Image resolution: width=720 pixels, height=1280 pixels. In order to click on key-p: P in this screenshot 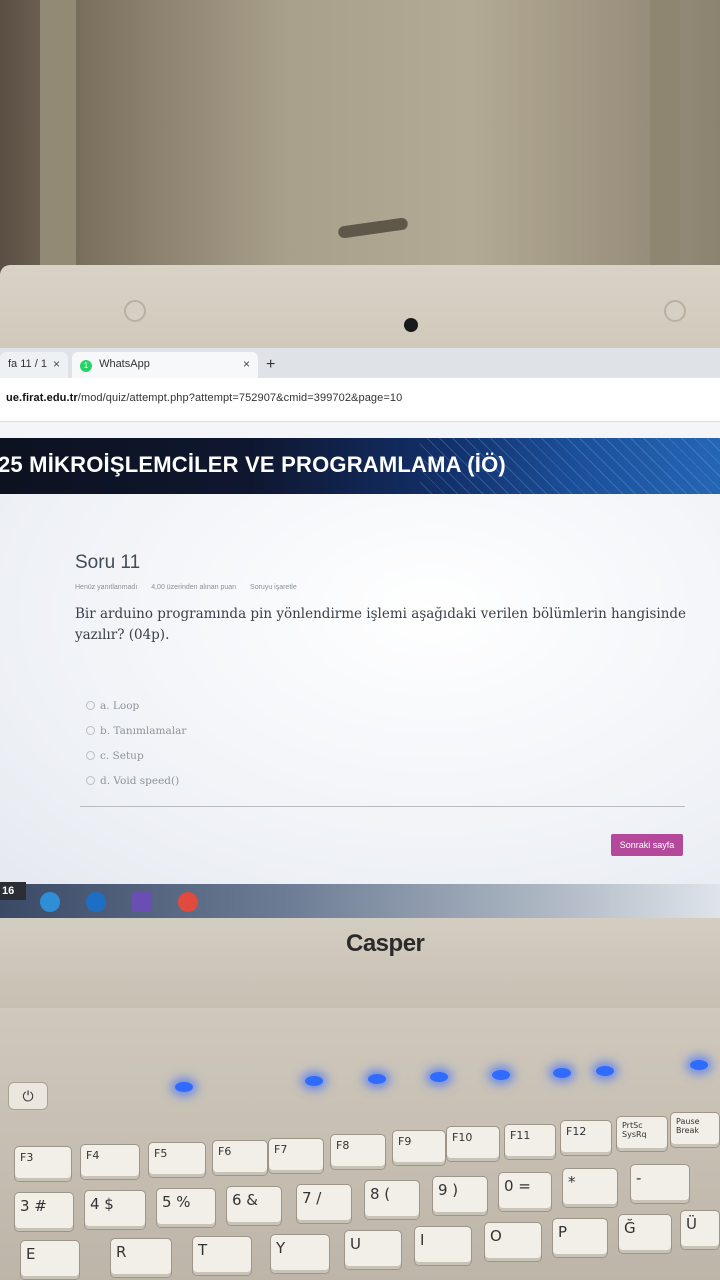, I will do `click(580, 1238)`.